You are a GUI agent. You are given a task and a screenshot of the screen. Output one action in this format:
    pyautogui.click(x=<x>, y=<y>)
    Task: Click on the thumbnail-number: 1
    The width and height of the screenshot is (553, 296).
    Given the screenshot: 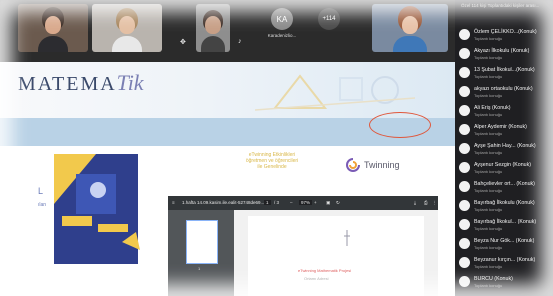 What is the action you would take?
    pyautogui.click(x=199, y=268)
    